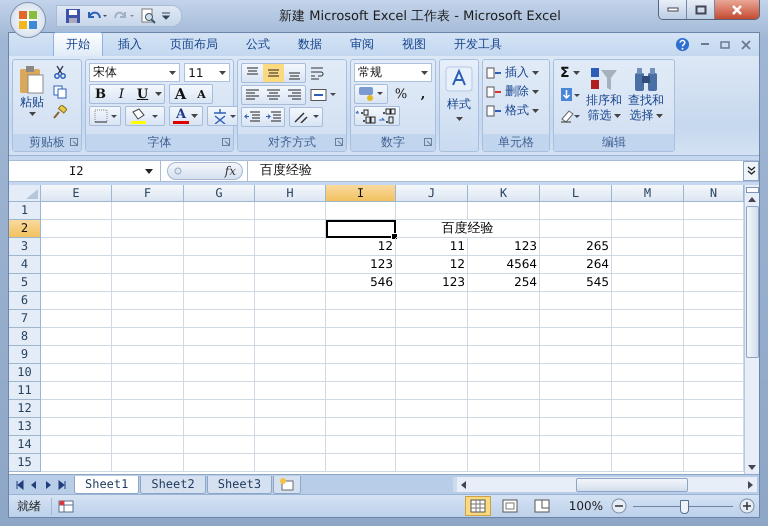  What do you see at coordinates (432, 247) in the screenshot?
I see `grid-cell: 11` at bounding box center [432, 247].